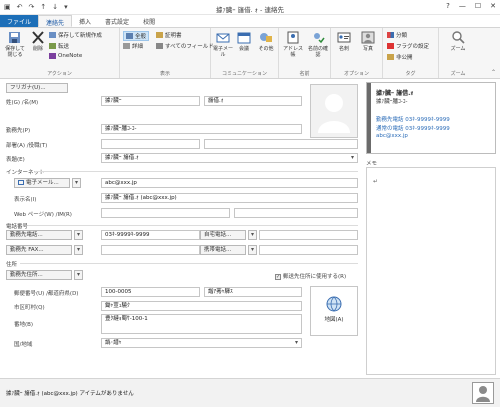  I want to click on company-field: 據ｧ臓ｰ膰ｺ-ｺ-, so click(201, 129).